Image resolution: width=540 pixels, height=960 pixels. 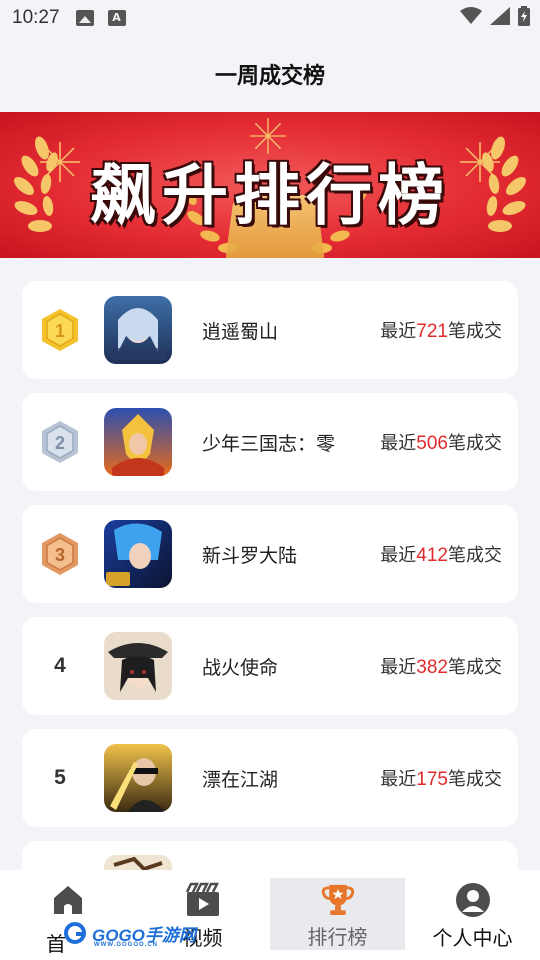 I want to click on deal-count: 最近721笔成交, so click(x=441, y=331).